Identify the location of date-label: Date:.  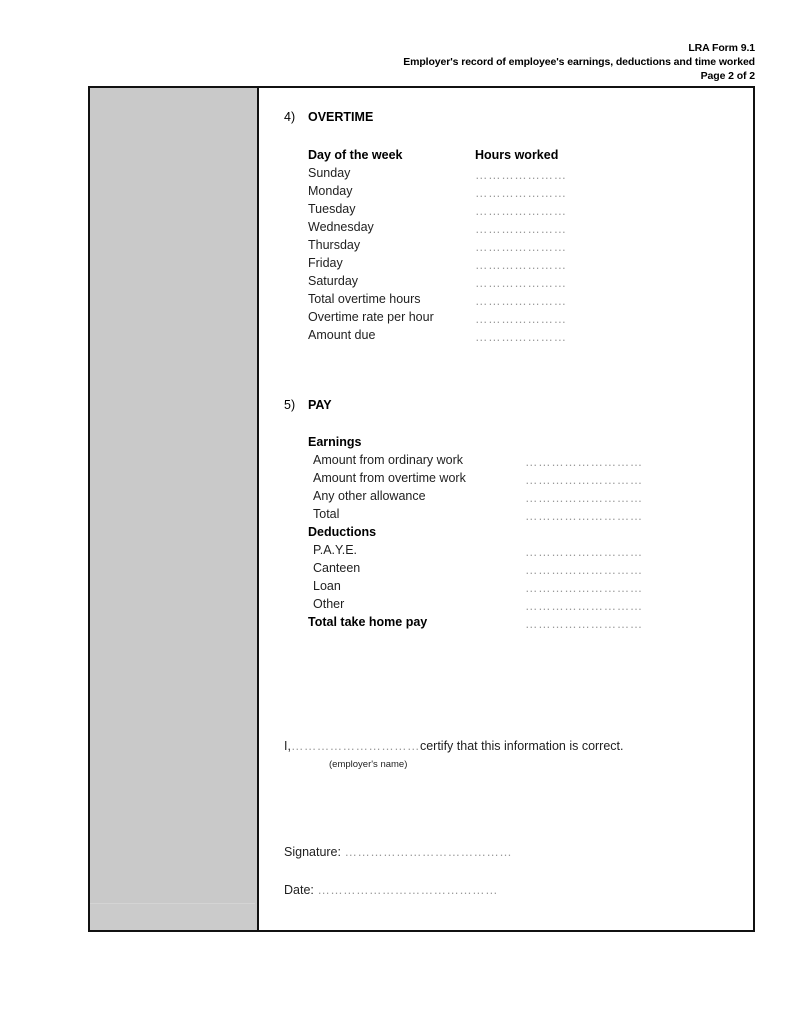
(299, 890).